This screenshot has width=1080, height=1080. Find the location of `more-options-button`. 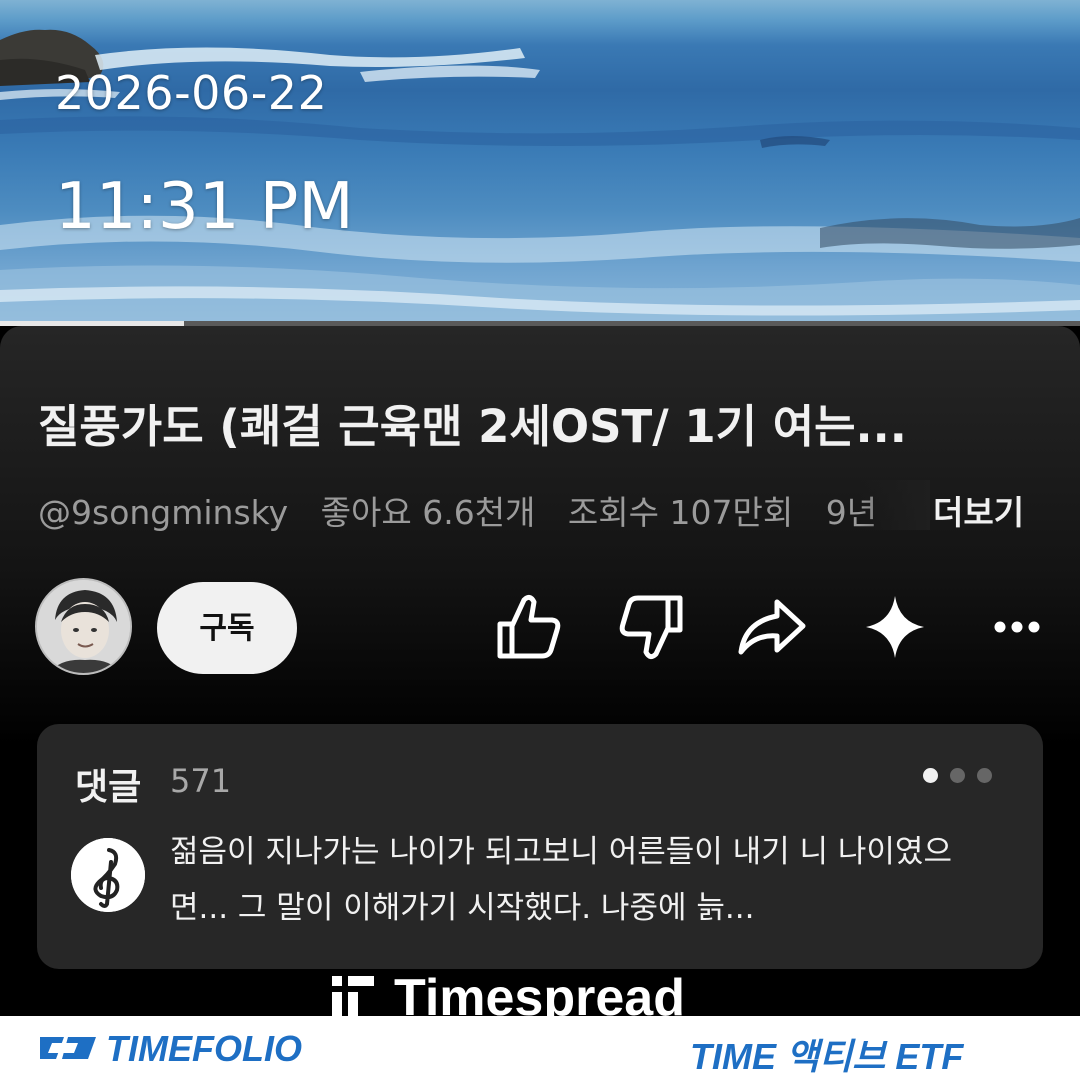

more-options-button is located at coordinates (1017, 629).